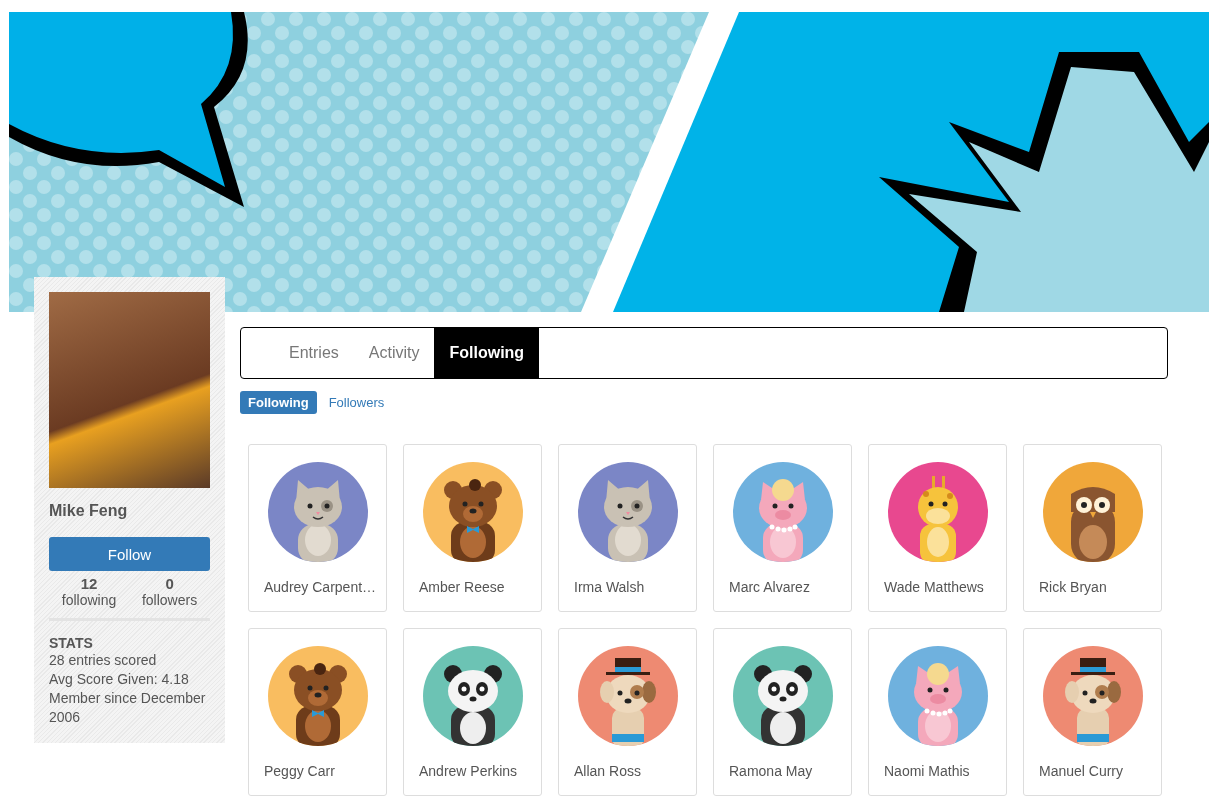 The height and width of the screenshot is (811, 1217). I want to click on count-value: 12, so click(89, 584).